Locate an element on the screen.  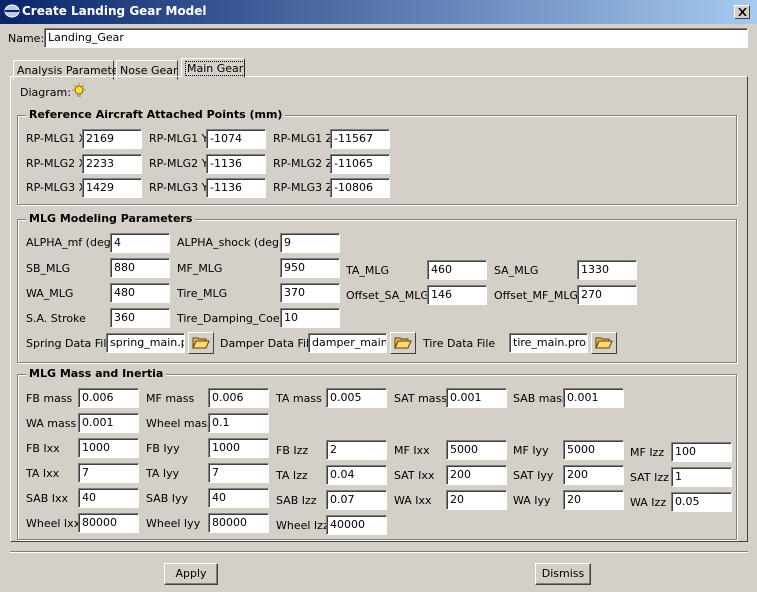
sab-izz-input: 0.07 is located at coordinates (356, 500).